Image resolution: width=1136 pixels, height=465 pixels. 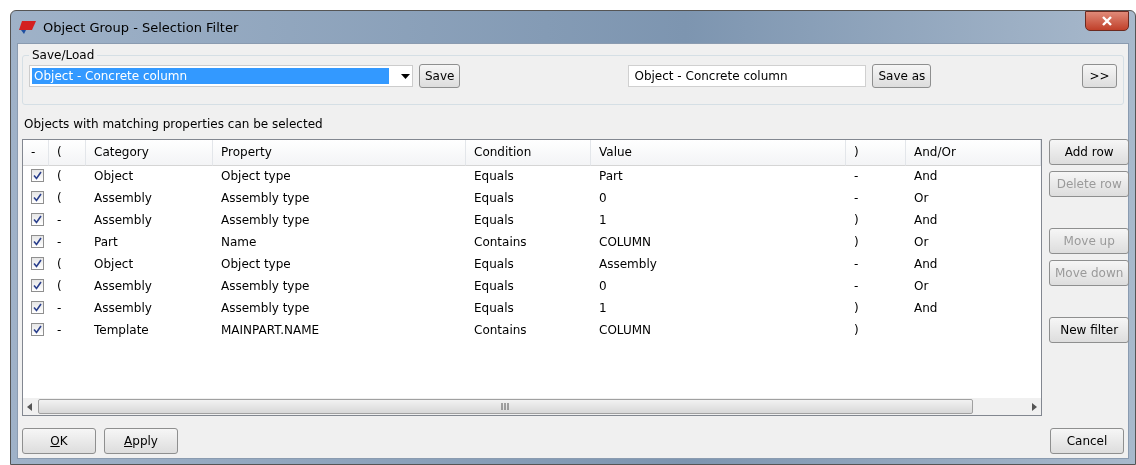 What do you see at coordinates (1099, 76) in the screenshot?
I see `expand-button: >>` at bounding box center [1099, 76].